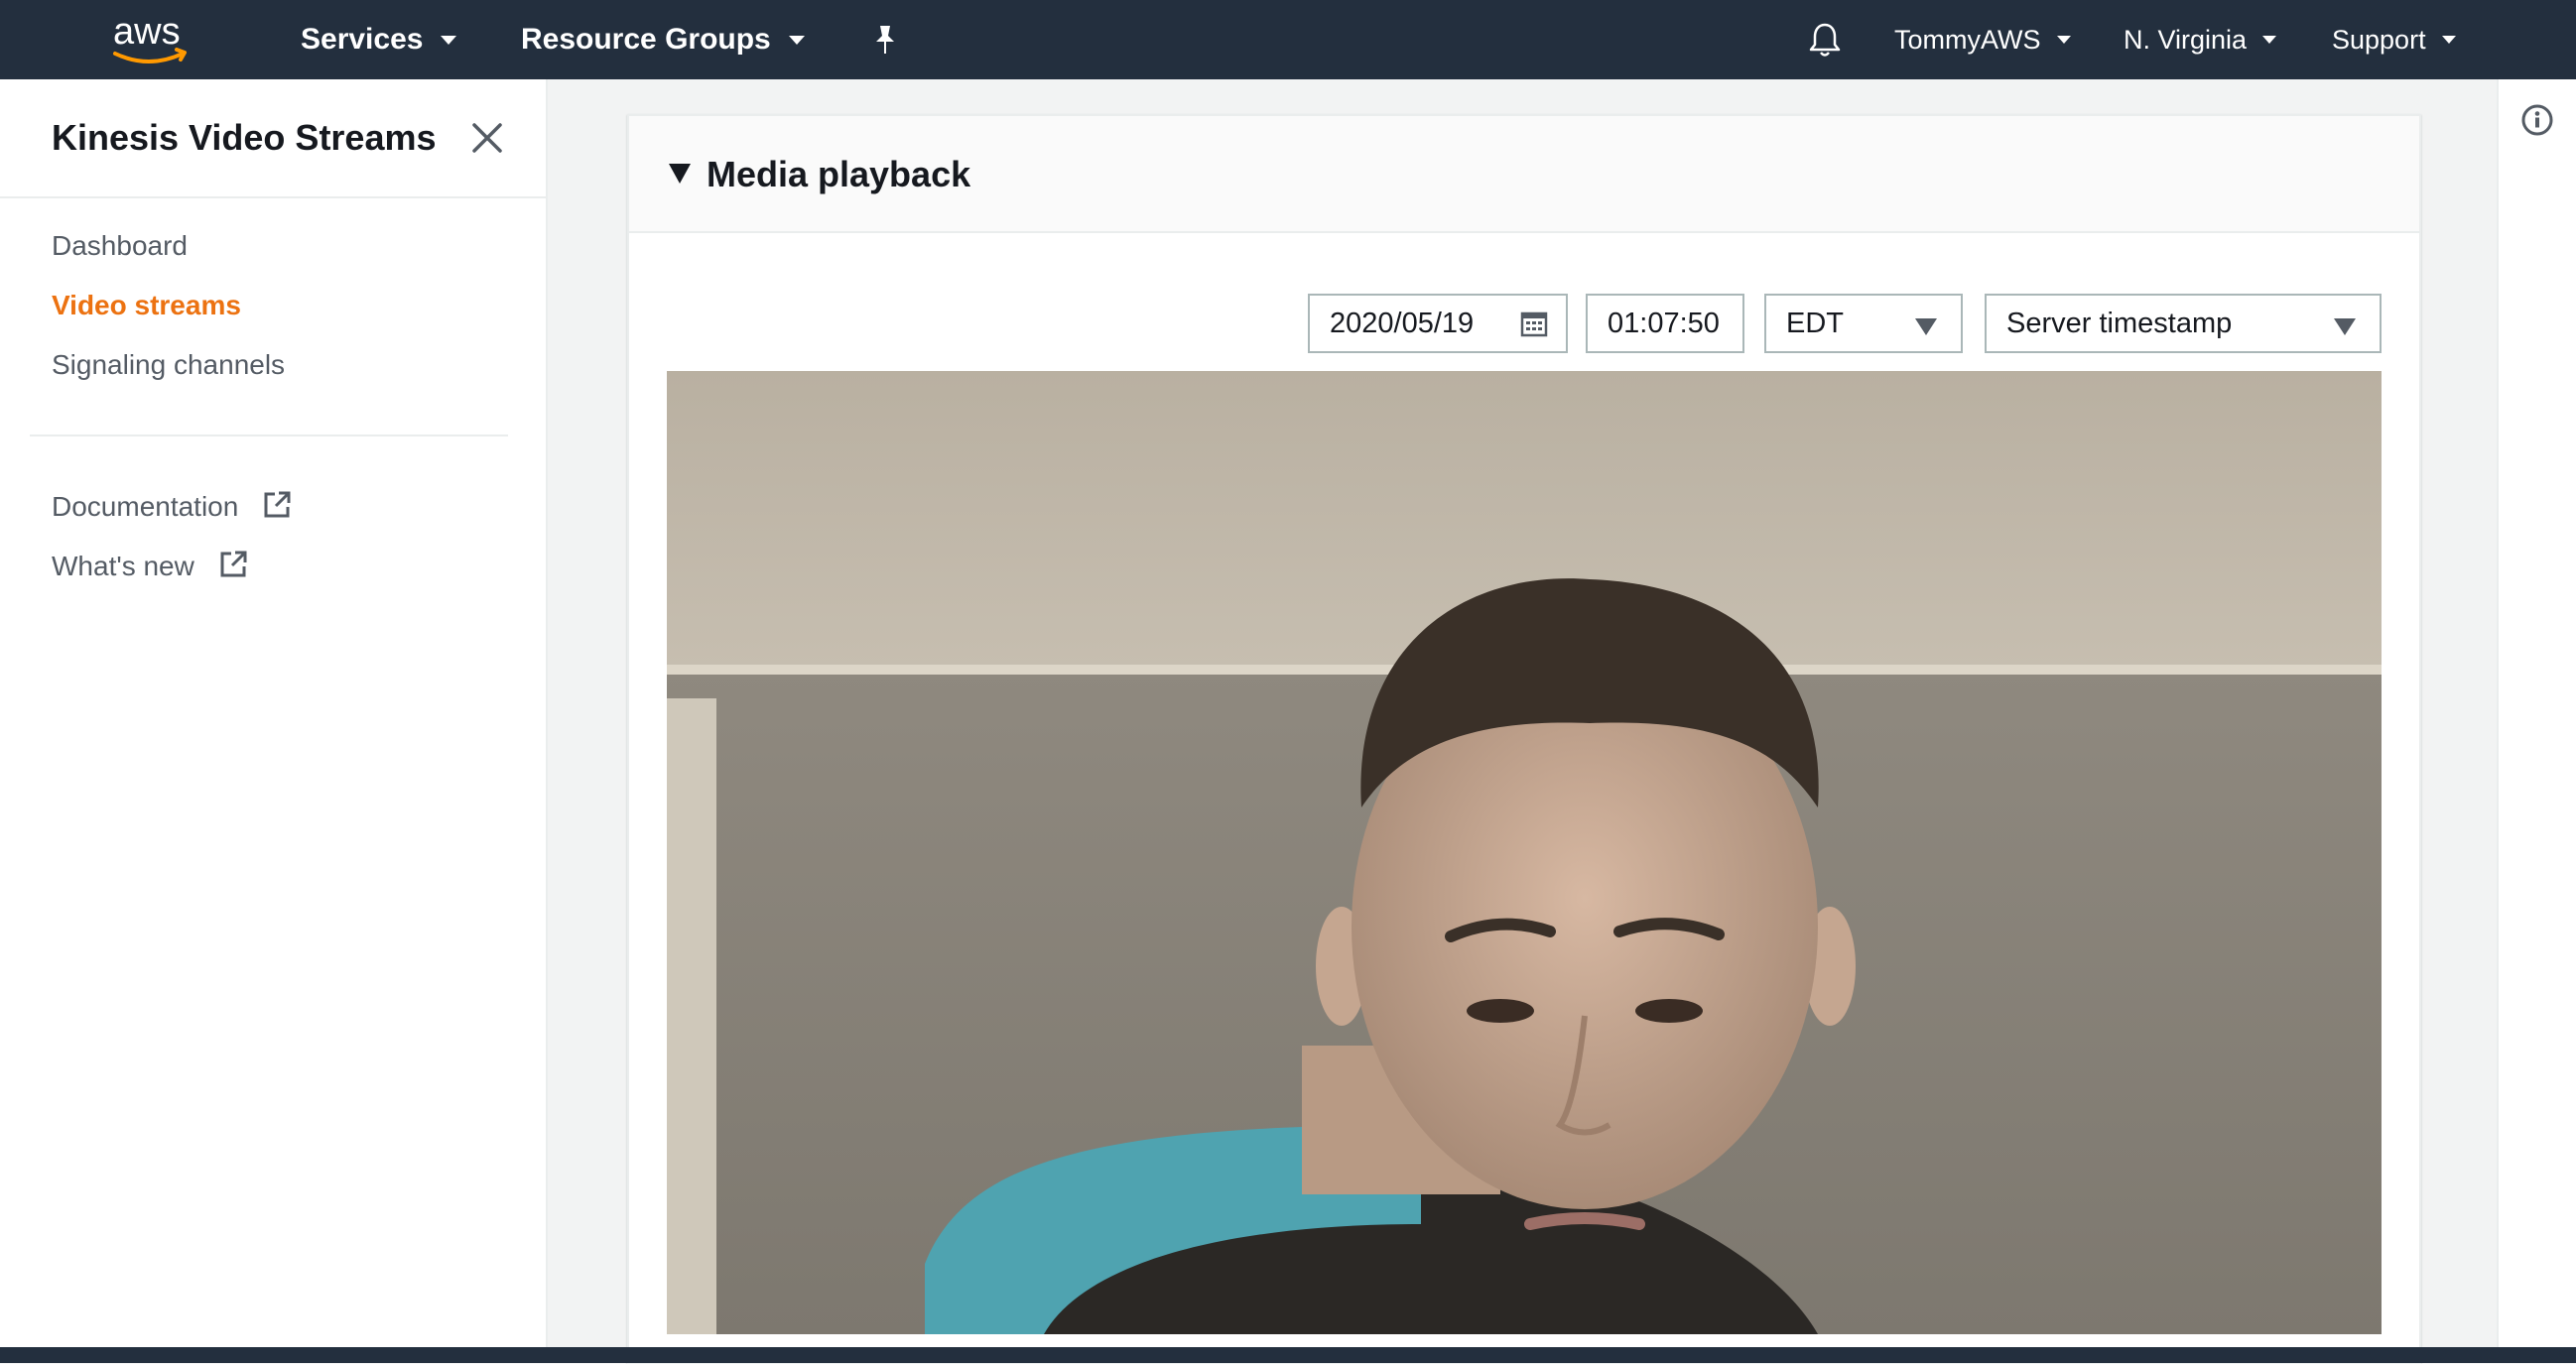 The width and height of the screenshot is (2576, 1364). What do you see at coordinates (123, 565) in the screenshot?
I see `whats-new-label: What's new` at bounding box center [123, 565].